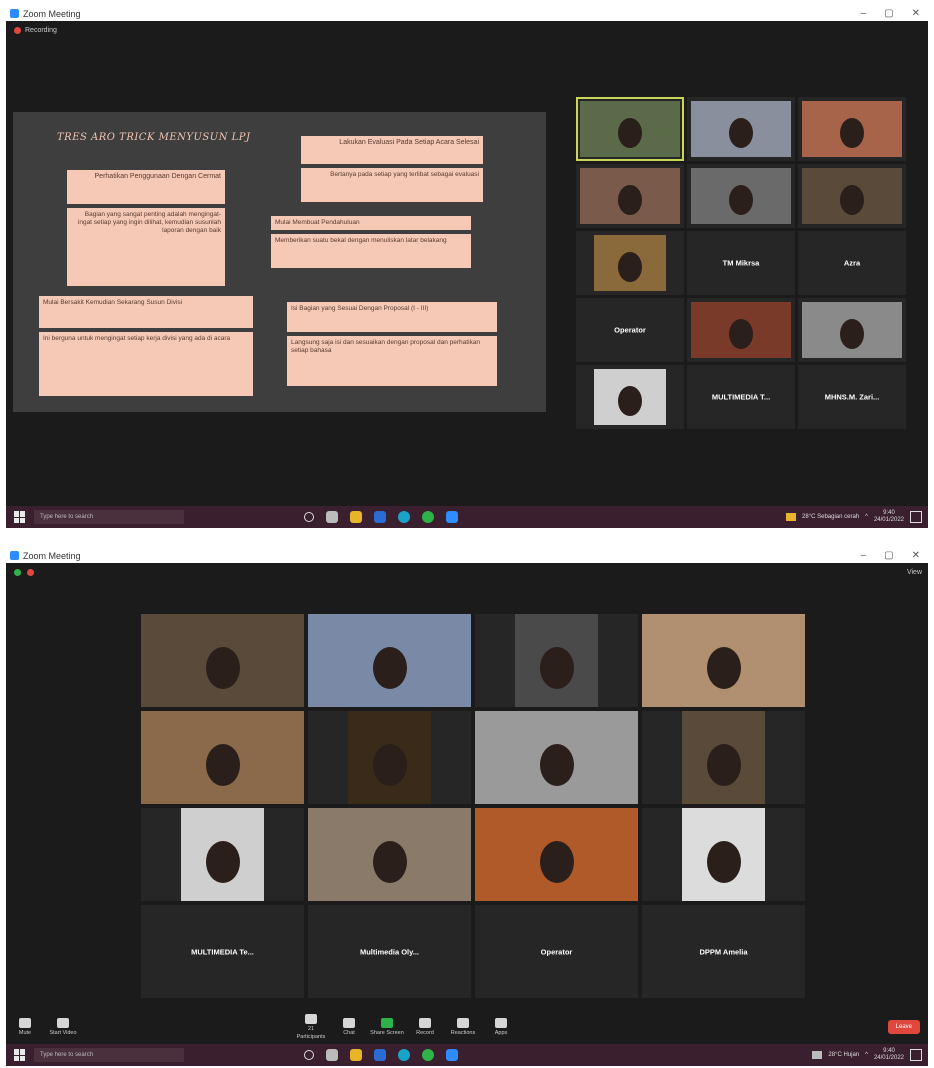  I want to click on apps-button: Apps, so click(501, 1027).